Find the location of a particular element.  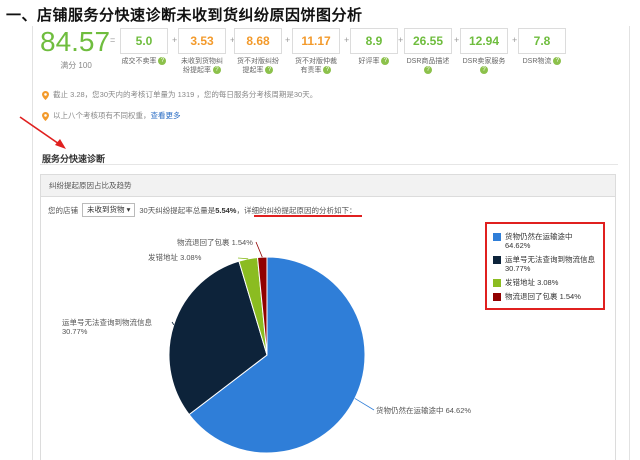

pie-label-slice-0: 货物仍然在运输途中 64.62% is located at coordinates (424, 410).